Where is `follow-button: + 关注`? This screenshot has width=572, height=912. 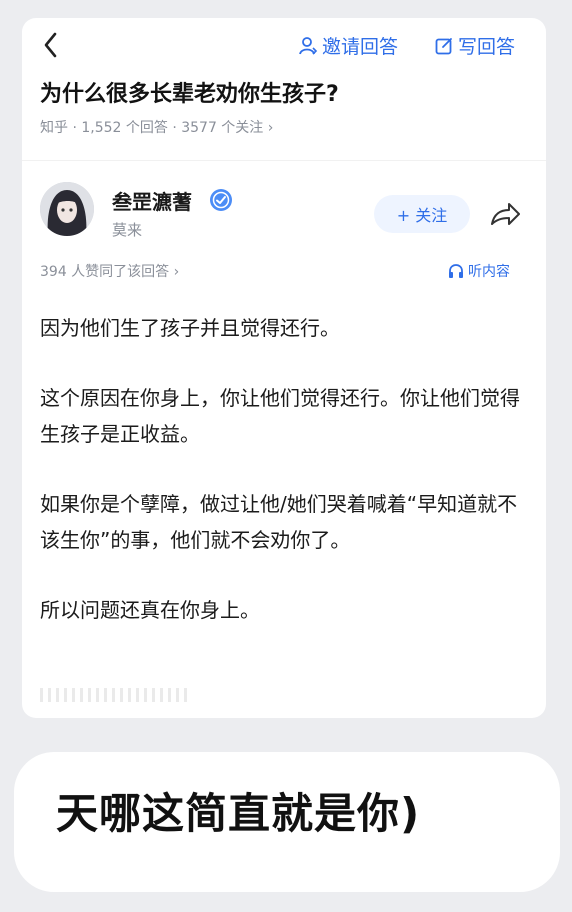
follow-button: + 关注 is located at coordinates (422, 214).